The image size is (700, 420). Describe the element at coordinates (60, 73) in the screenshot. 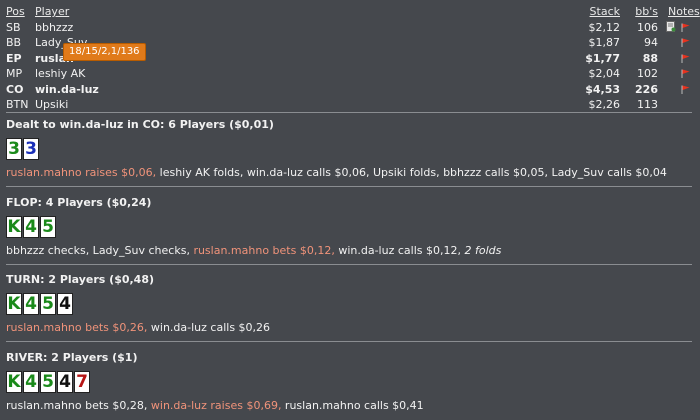

I see `player-name: leshiy AK` at that location.